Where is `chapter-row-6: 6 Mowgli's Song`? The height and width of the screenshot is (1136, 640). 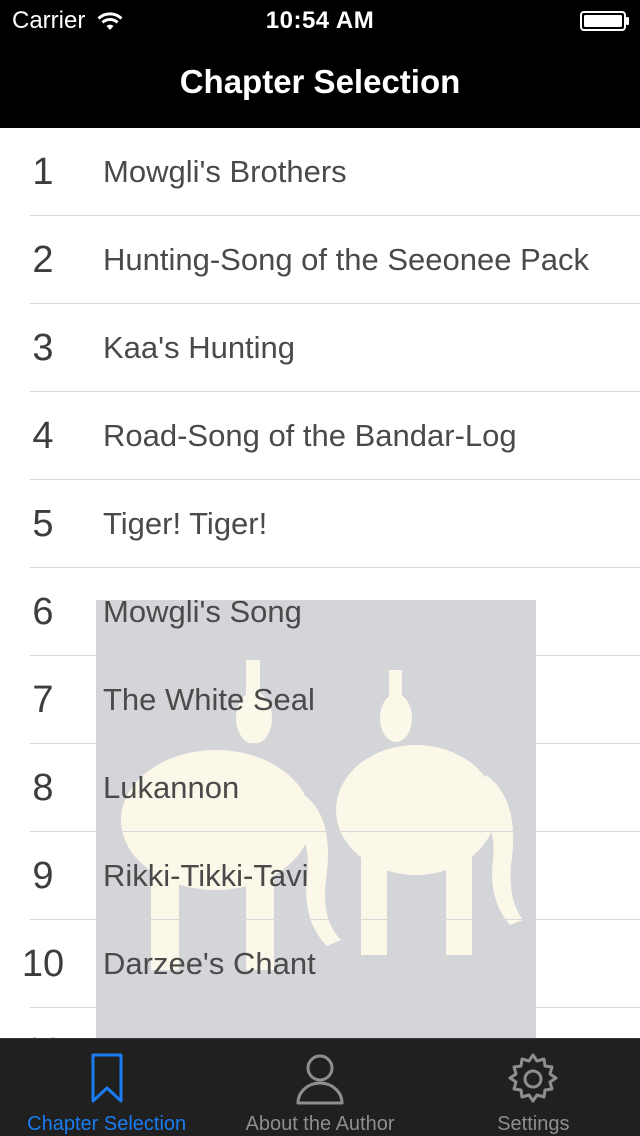
chapter-row-6: 6 Mowgli's Song is located at coordinates (320, 612).